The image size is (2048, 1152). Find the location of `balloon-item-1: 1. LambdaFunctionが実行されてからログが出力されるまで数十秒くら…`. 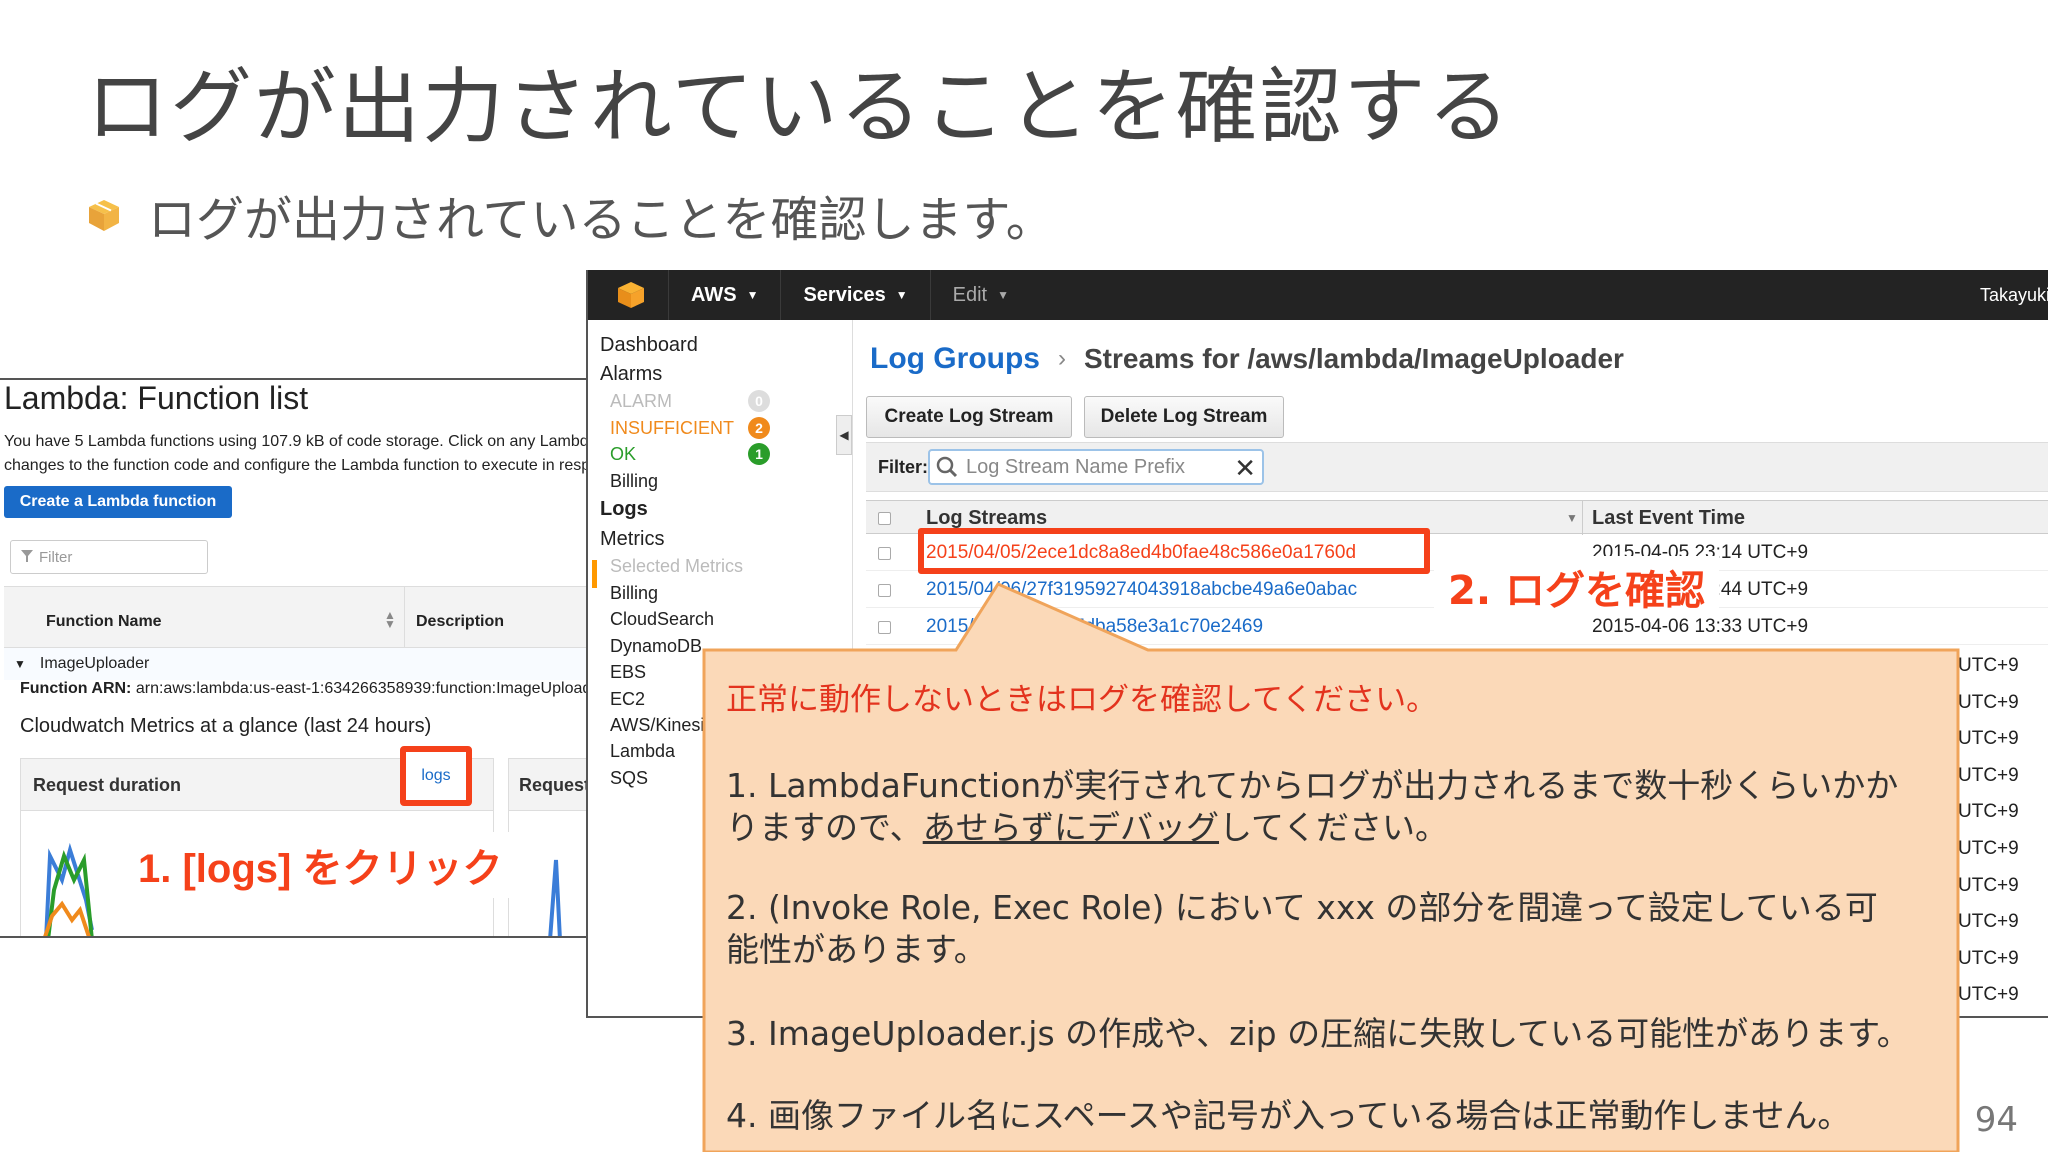

balloon-item-1: 1. LambdaFunctionが実行されてからログが出力されるまで数十秒くら… is located at coordinates (1330, 807).